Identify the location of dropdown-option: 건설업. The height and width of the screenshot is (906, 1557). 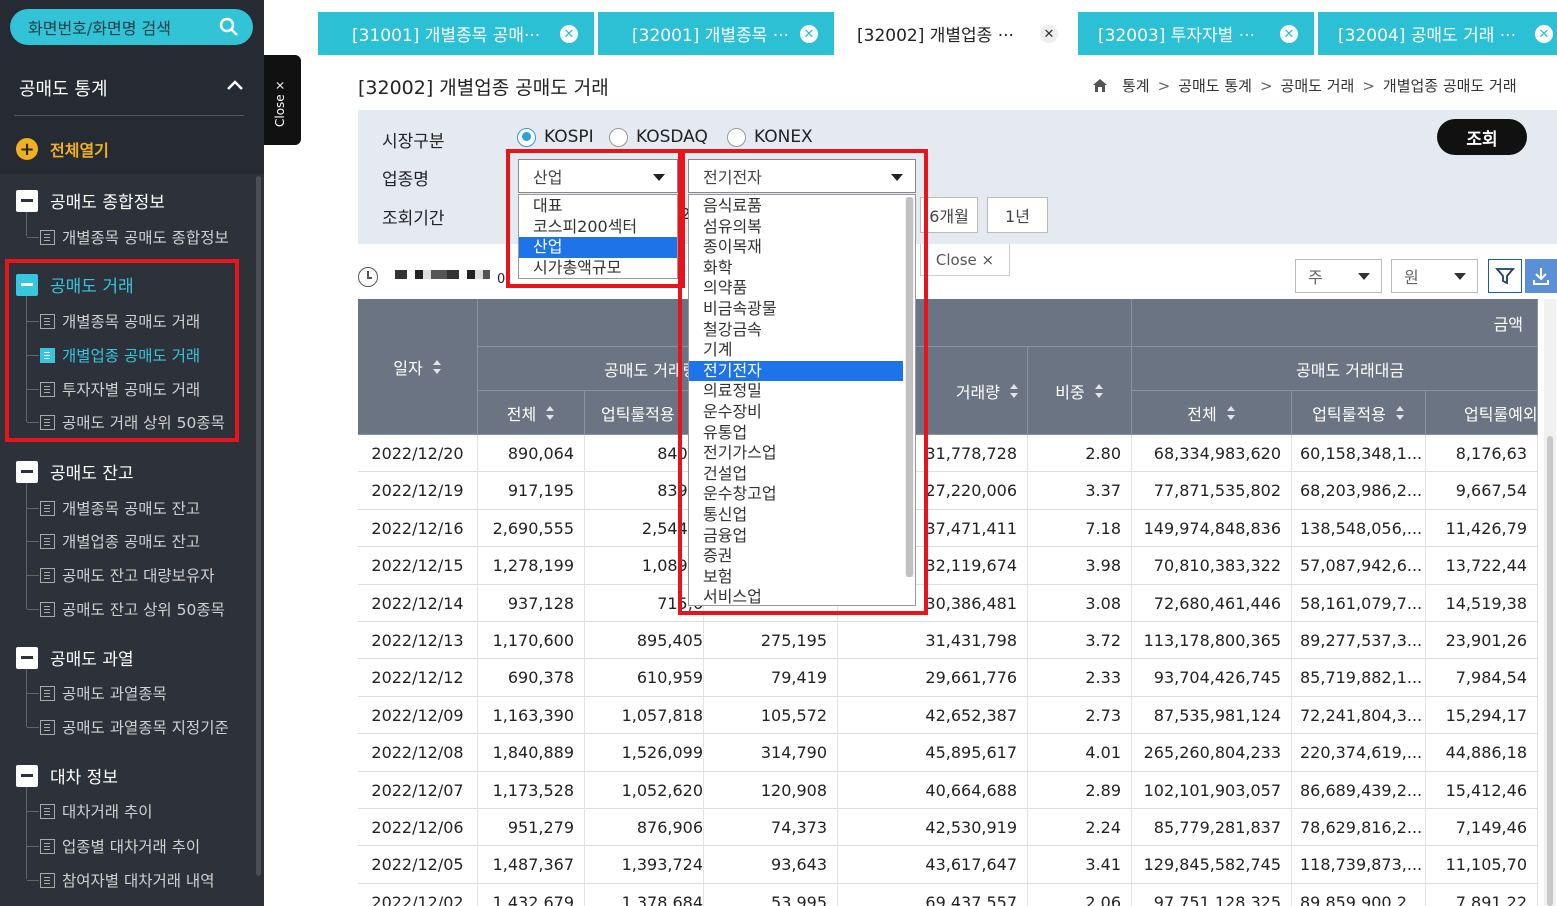
(796, 474).